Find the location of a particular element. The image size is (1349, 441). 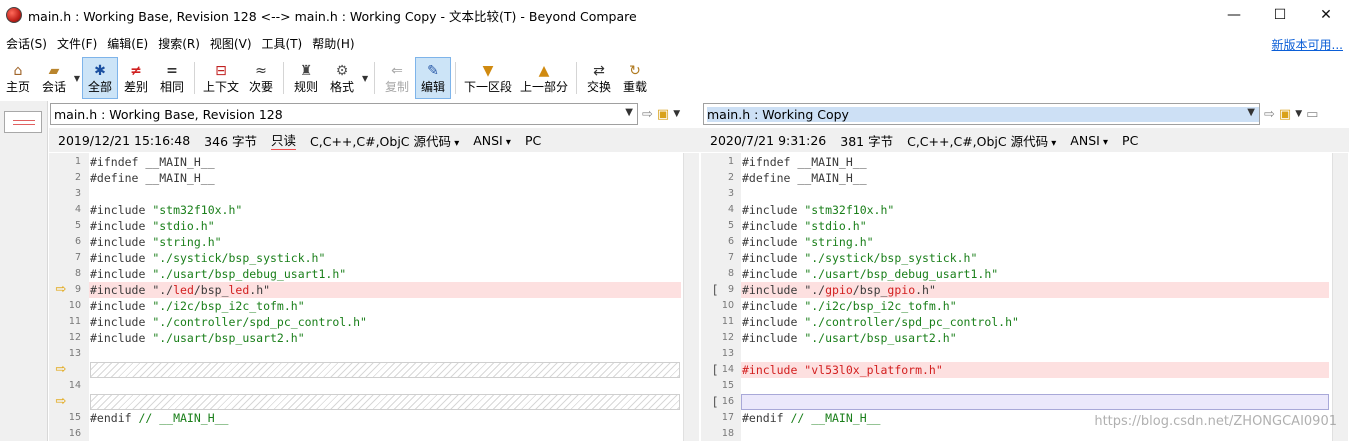

line-number: 6 is located at coordinates (77, 241).